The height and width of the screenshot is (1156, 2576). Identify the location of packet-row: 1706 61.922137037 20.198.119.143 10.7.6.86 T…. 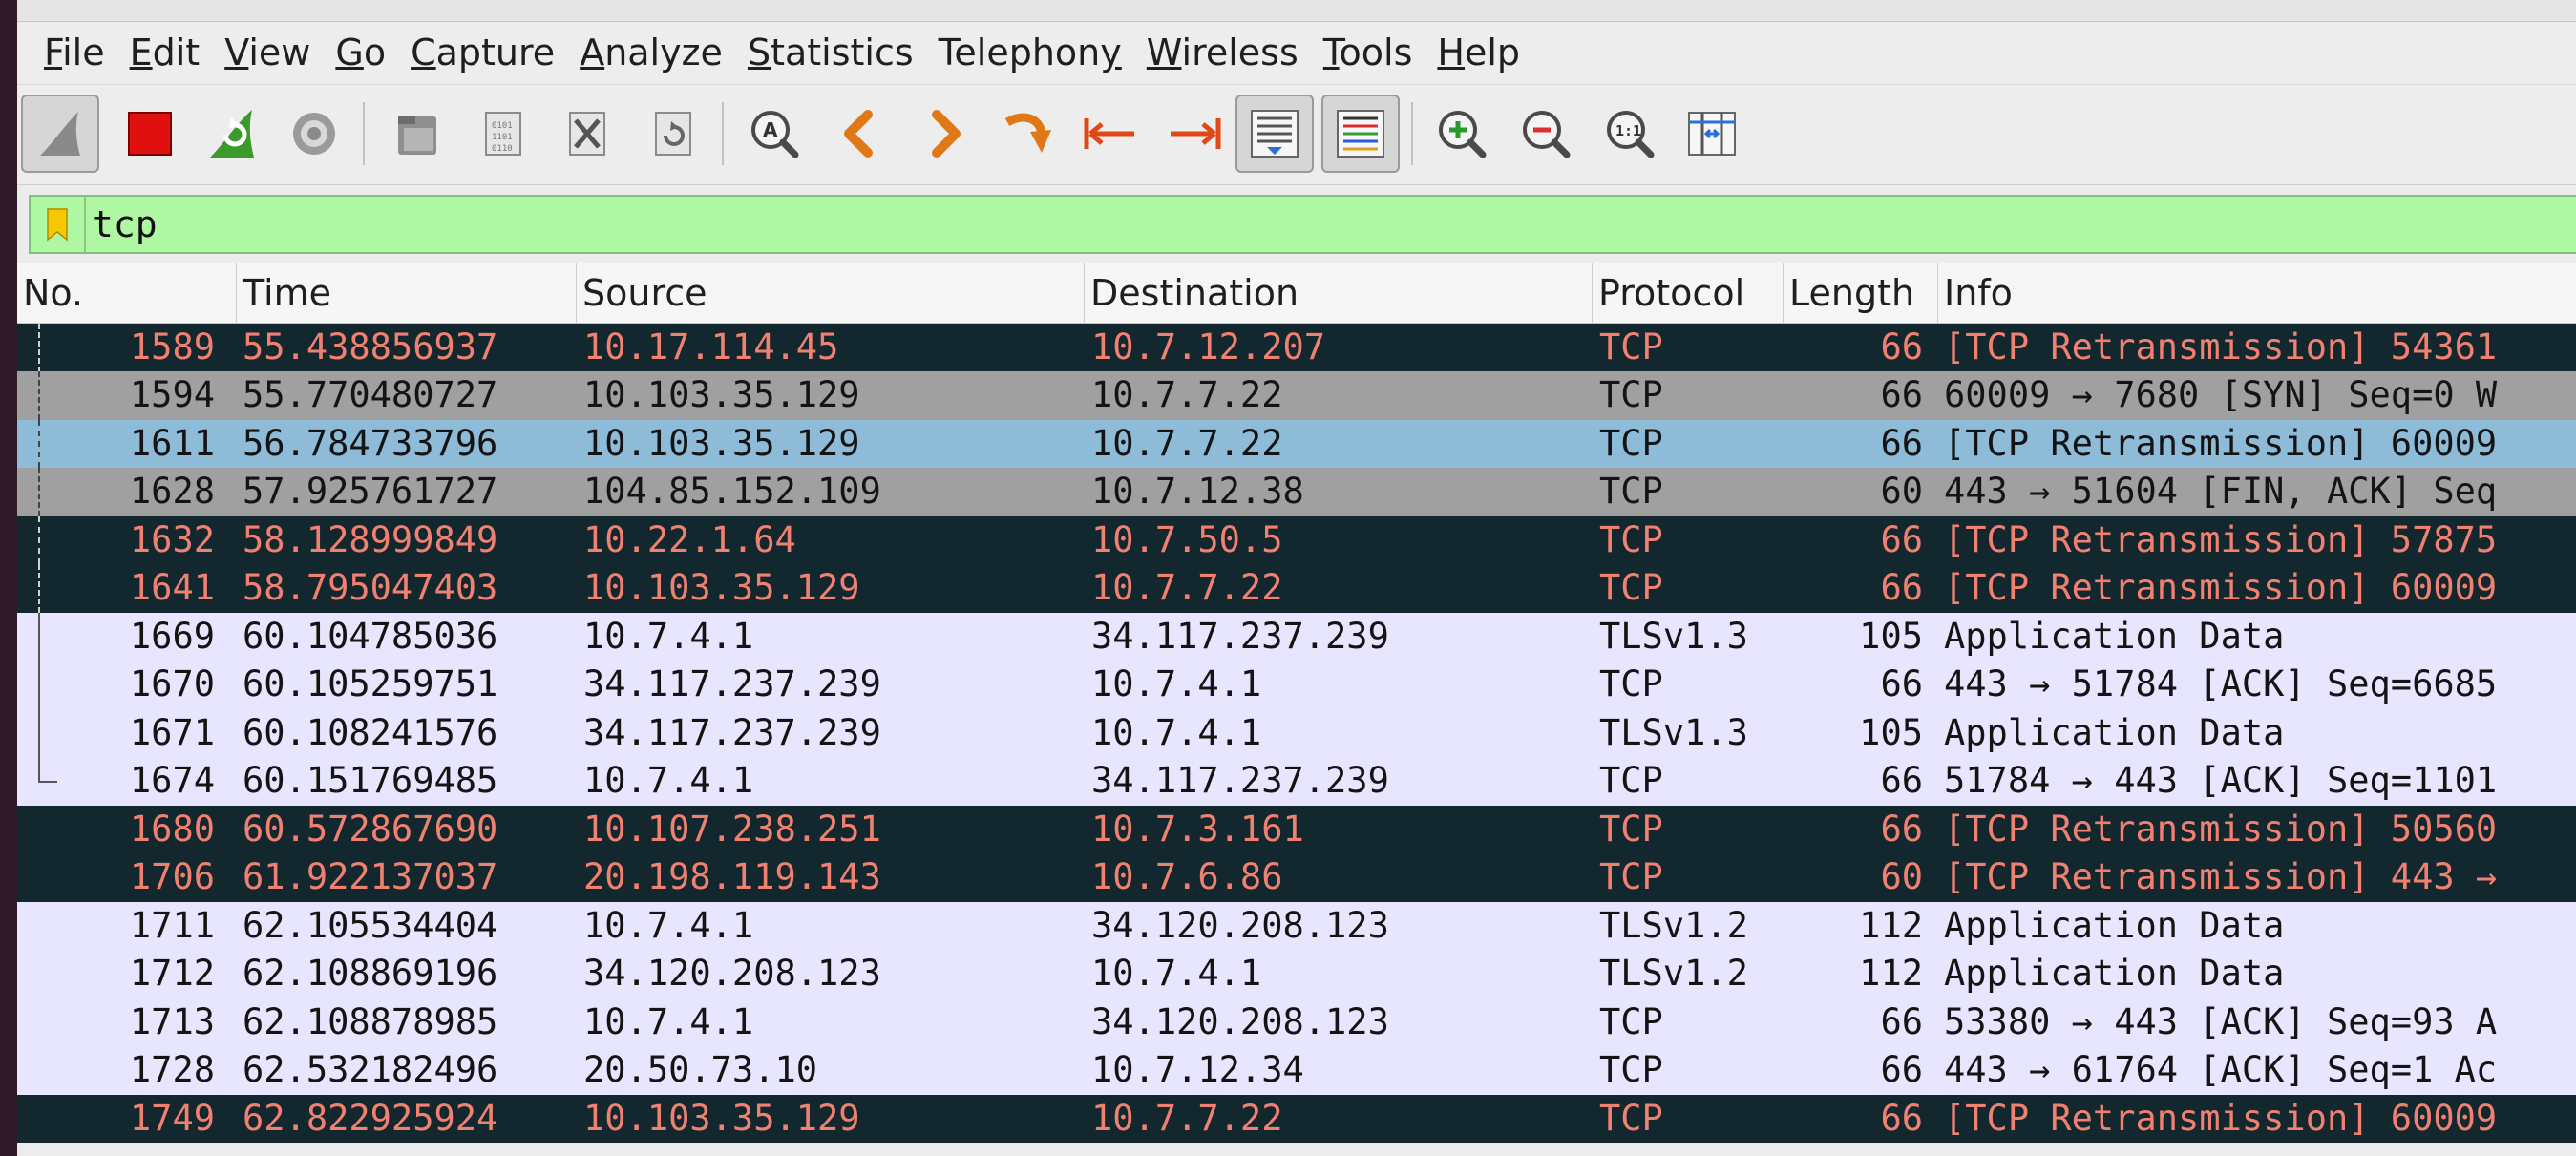
(1296, 877).